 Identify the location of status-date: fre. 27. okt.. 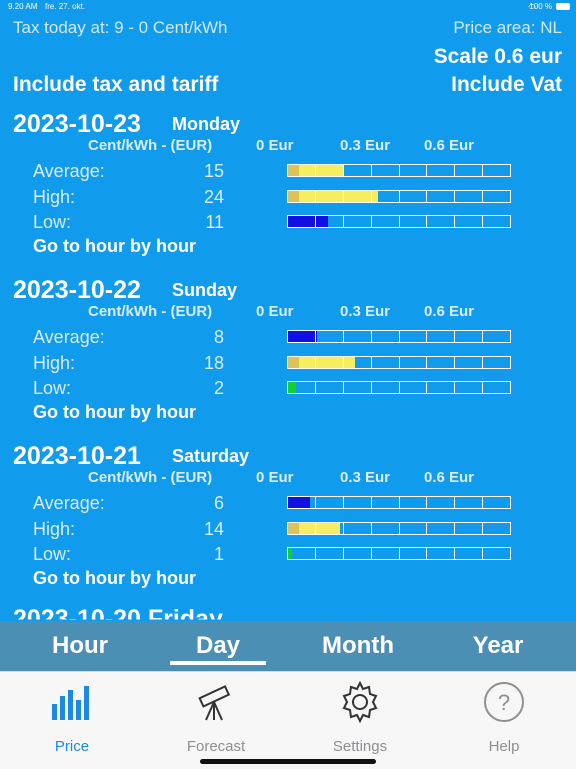
(65, 6).